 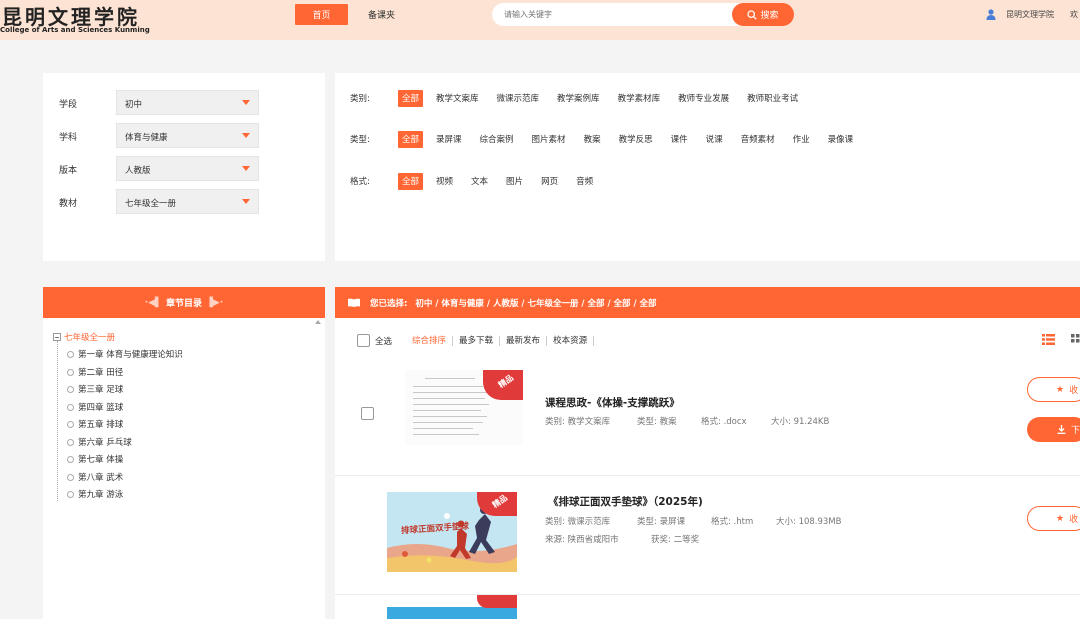 I want to click on type-option: 音频素材, so click(x=758, y=139).